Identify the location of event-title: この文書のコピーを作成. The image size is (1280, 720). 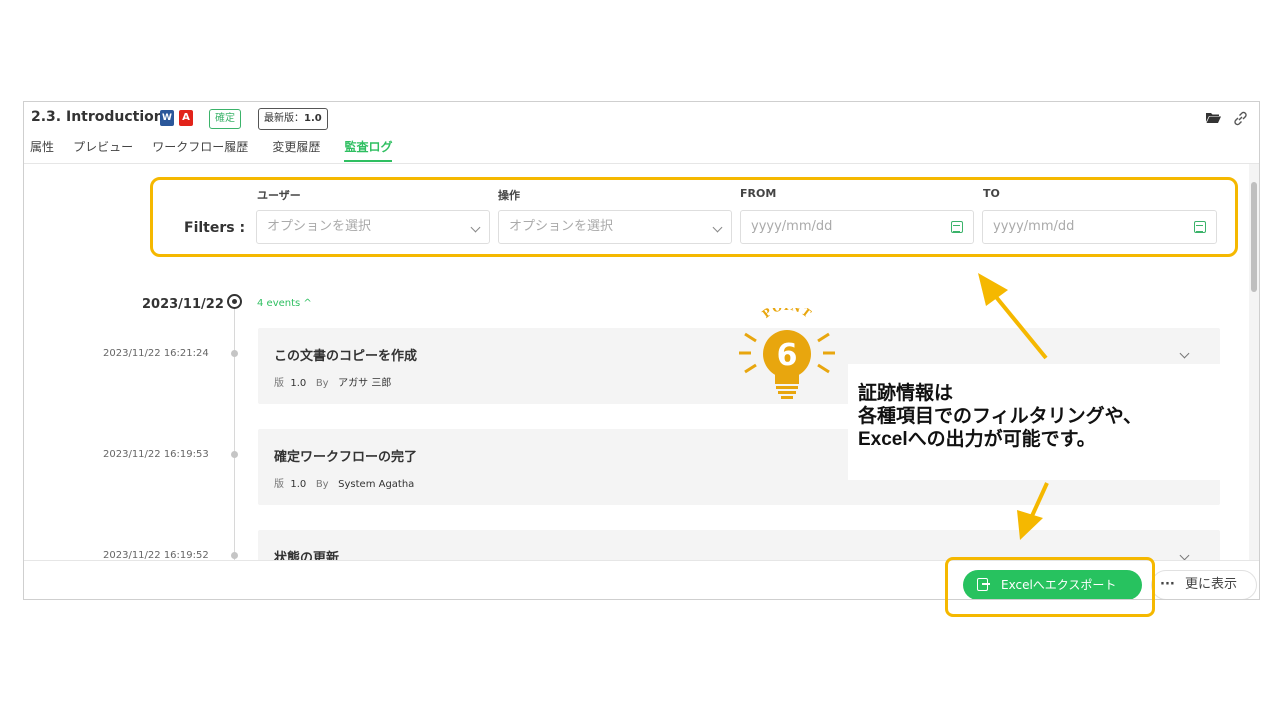
(346, 356).